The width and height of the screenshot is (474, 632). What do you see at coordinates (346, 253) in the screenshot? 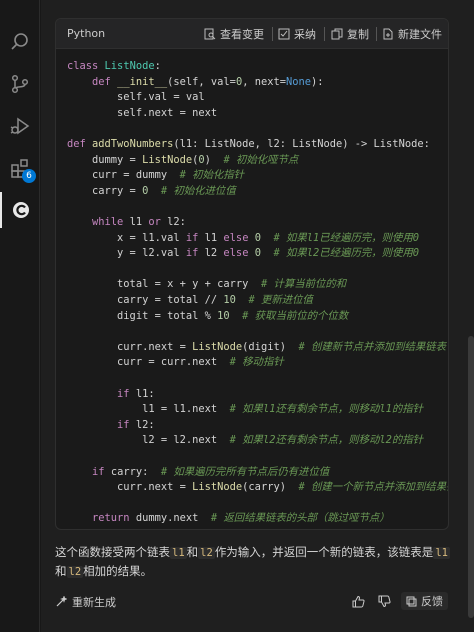
I see `code-token: # 如果l2已经遍历完，则使用0` at bounding box center [346, 253].